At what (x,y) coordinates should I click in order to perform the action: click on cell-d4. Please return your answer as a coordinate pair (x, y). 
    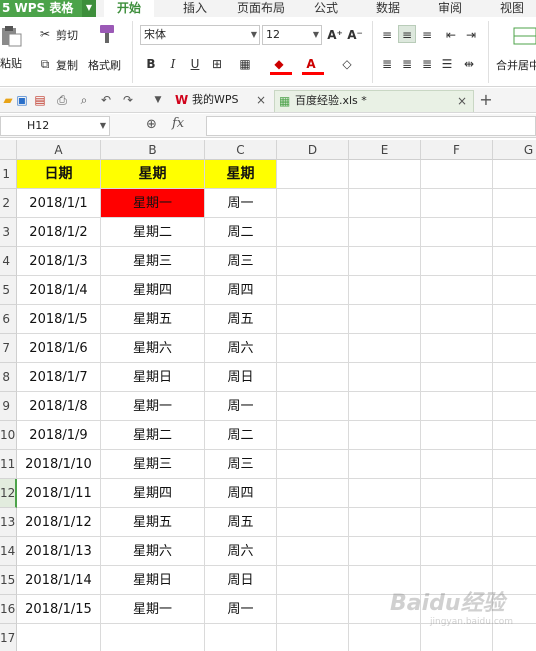
    Looking at the image, I should click on (313, 261).